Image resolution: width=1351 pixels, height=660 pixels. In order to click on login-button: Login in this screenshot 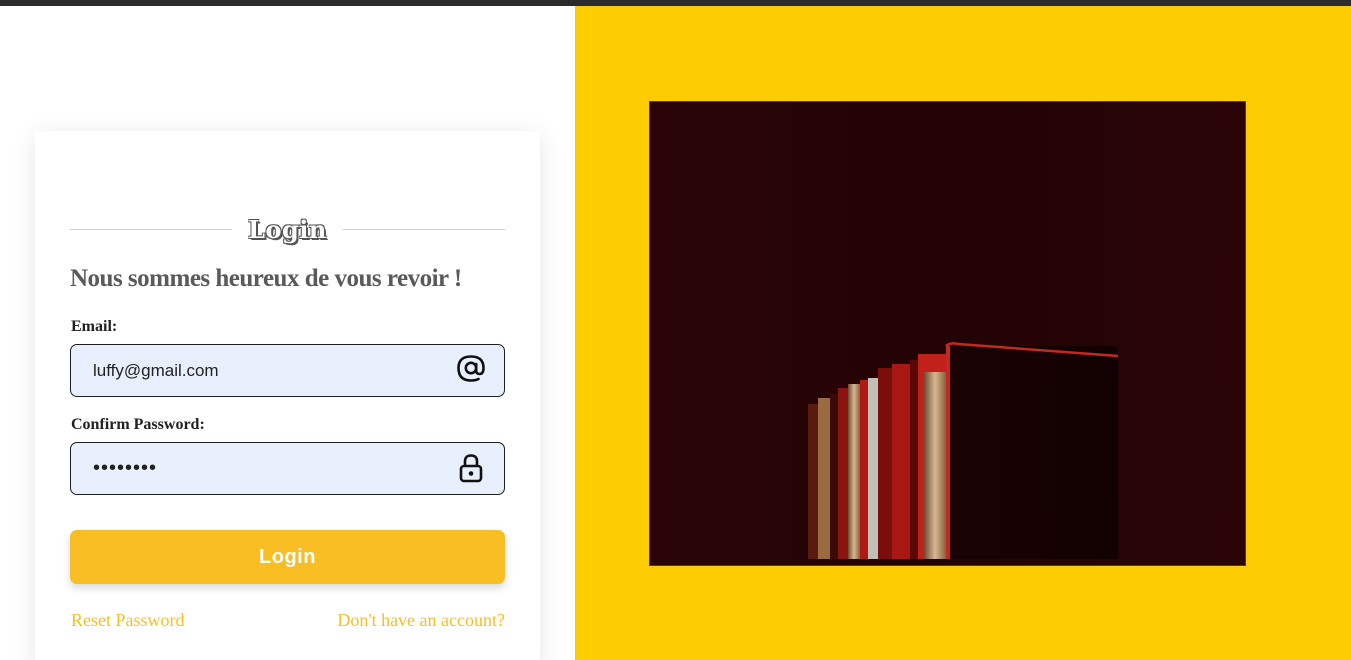, I will do `click(287, 557)`.